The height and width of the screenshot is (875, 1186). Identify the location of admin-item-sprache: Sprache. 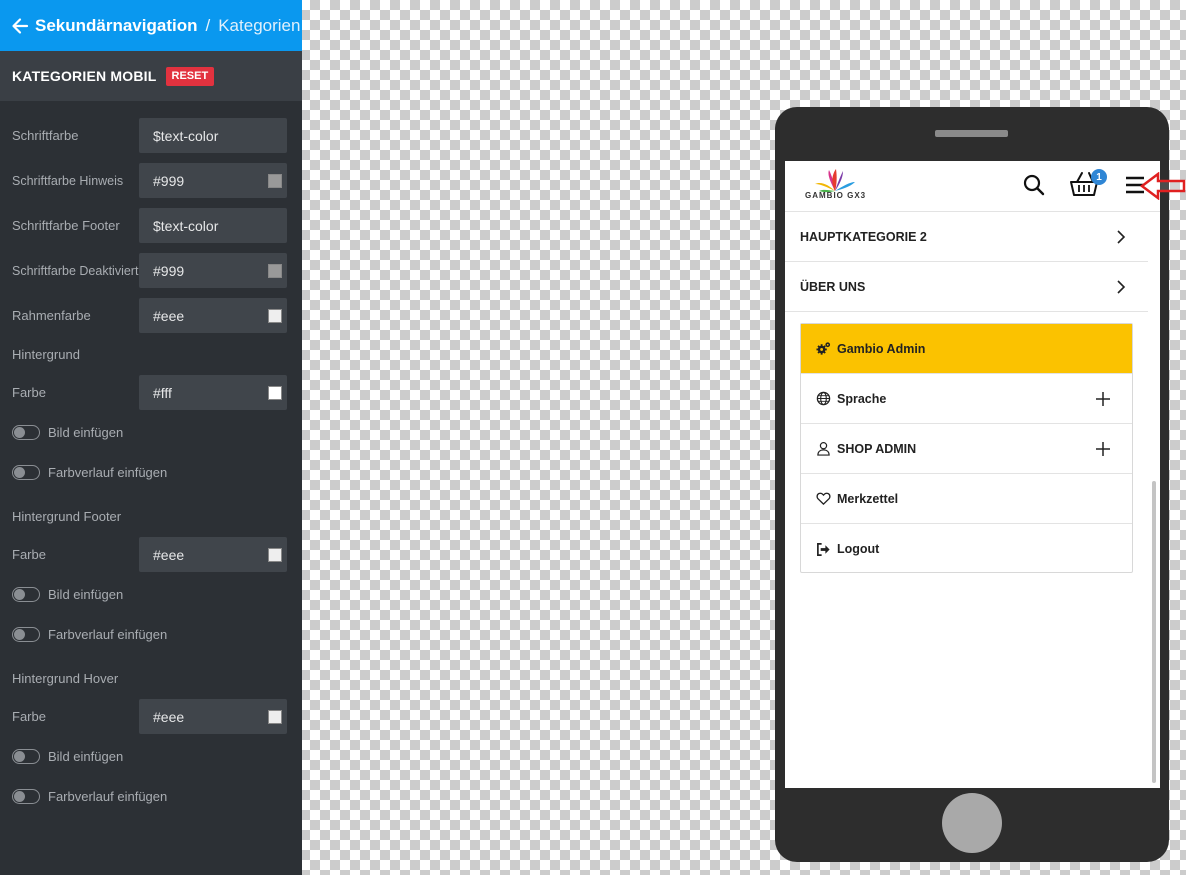
(966, 399).